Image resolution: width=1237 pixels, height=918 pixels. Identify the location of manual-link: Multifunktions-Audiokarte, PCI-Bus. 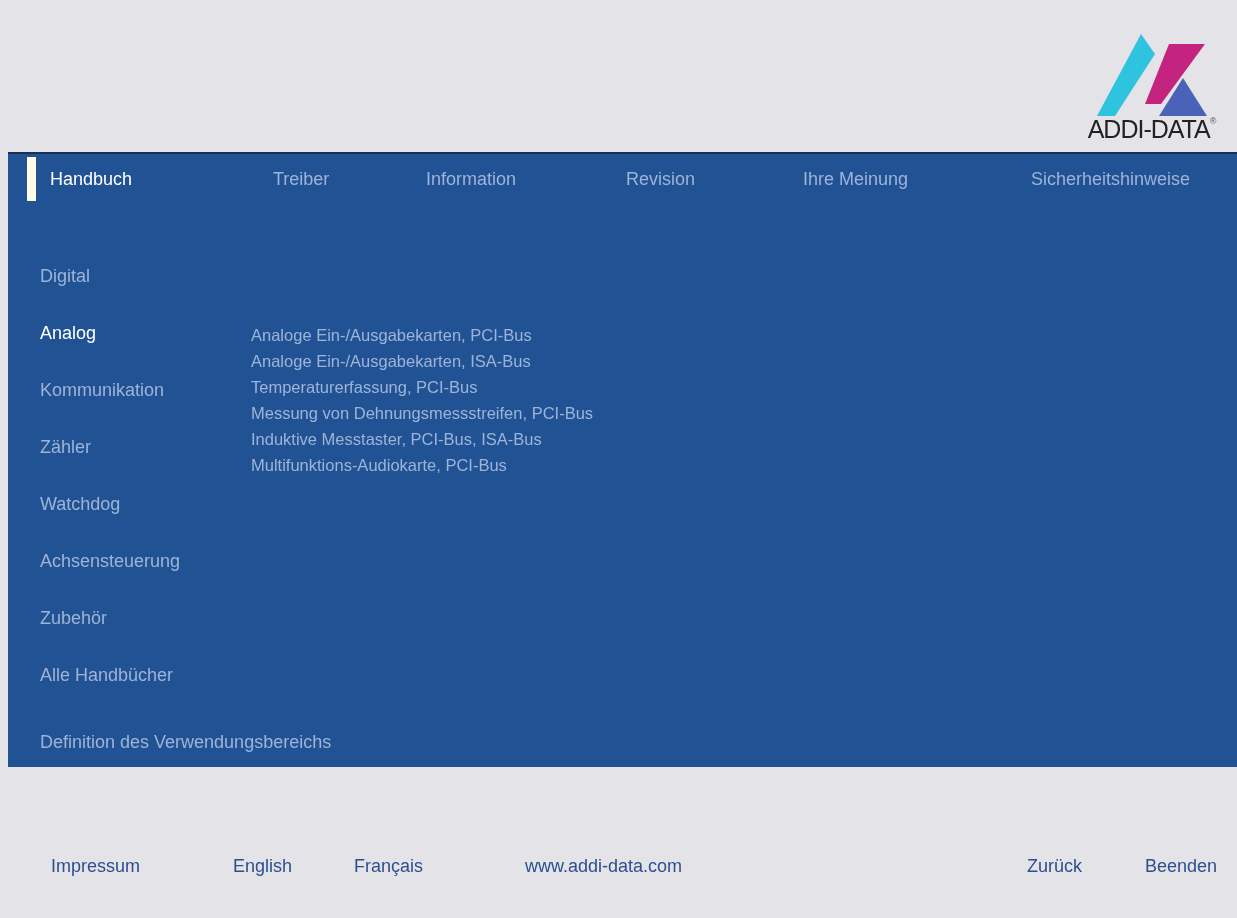
(422, 465).